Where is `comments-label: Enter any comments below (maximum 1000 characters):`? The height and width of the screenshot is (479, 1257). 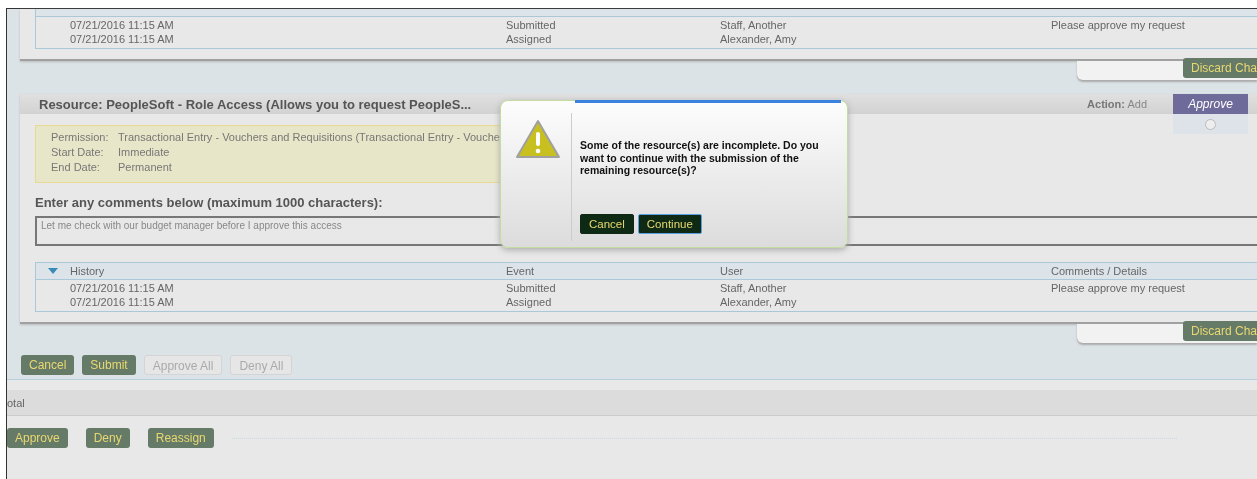 comments-label: Enter any comments below (maximum 1000 characters): is located at coordinates (209, 202).